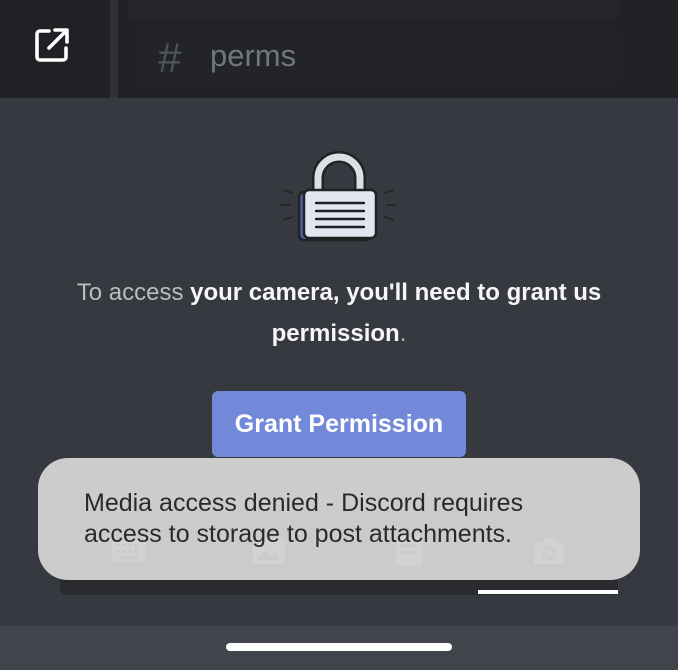 This screenshot has height=670, width=678. I want to click on home-indicator, so click(339, 647).